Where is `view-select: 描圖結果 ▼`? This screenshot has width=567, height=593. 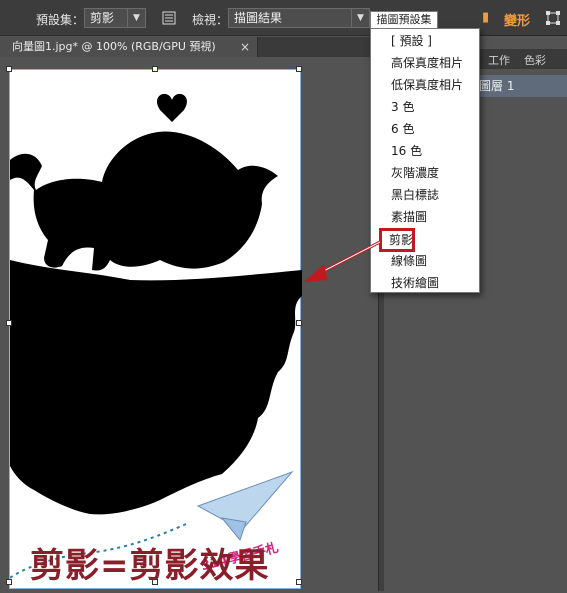
view-select: 描圖結果 ▼ is located at coordinates (299, 18).